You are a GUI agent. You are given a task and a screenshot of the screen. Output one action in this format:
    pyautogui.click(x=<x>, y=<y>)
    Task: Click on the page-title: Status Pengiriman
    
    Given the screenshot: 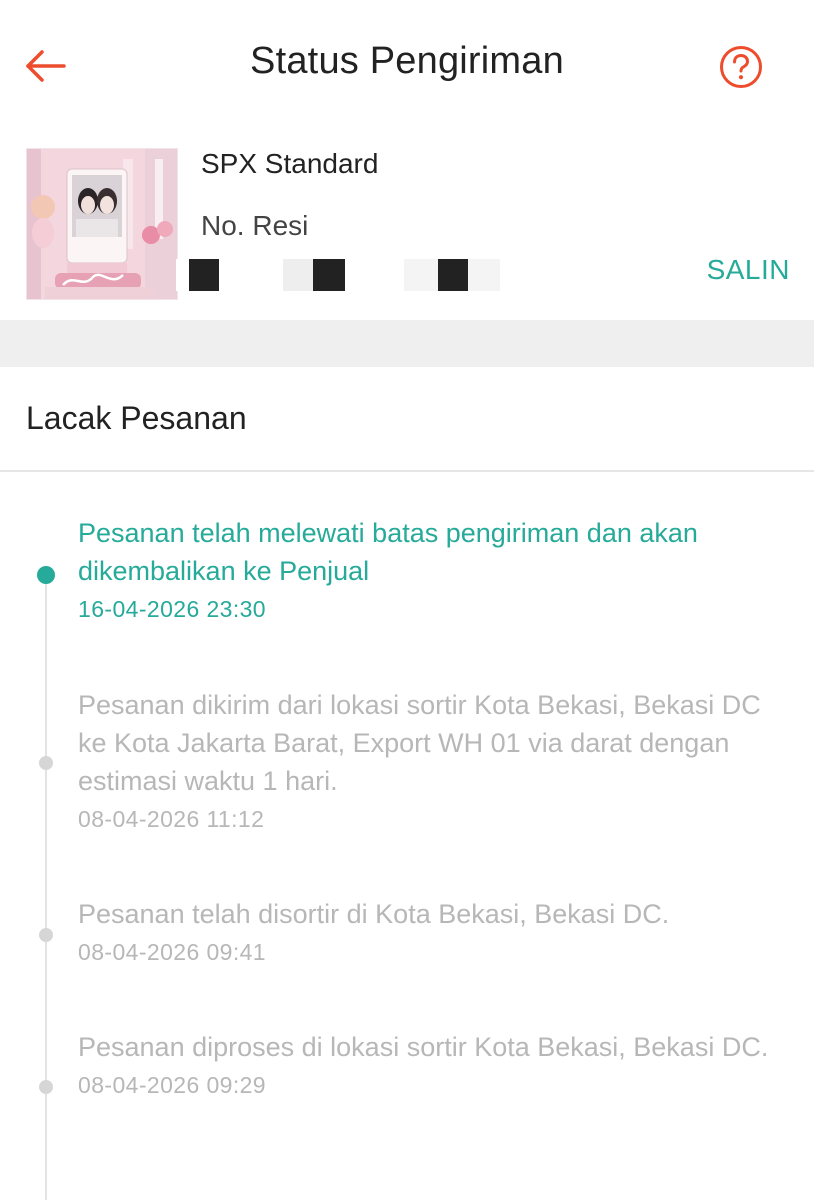 What is the action you would take?
    pyautogui.click(x=407, y=61)
    